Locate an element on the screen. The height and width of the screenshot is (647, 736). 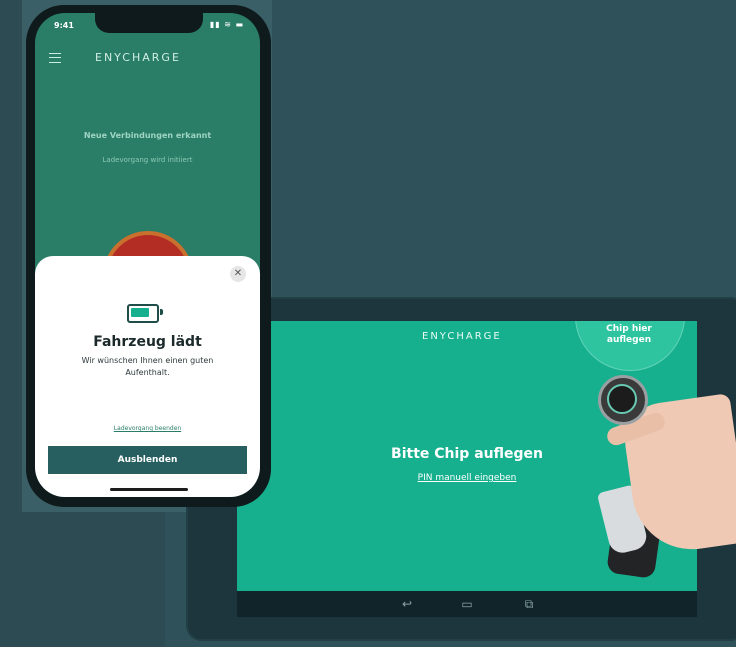
close-icon: ✕ is located at coordinates (238, 274).